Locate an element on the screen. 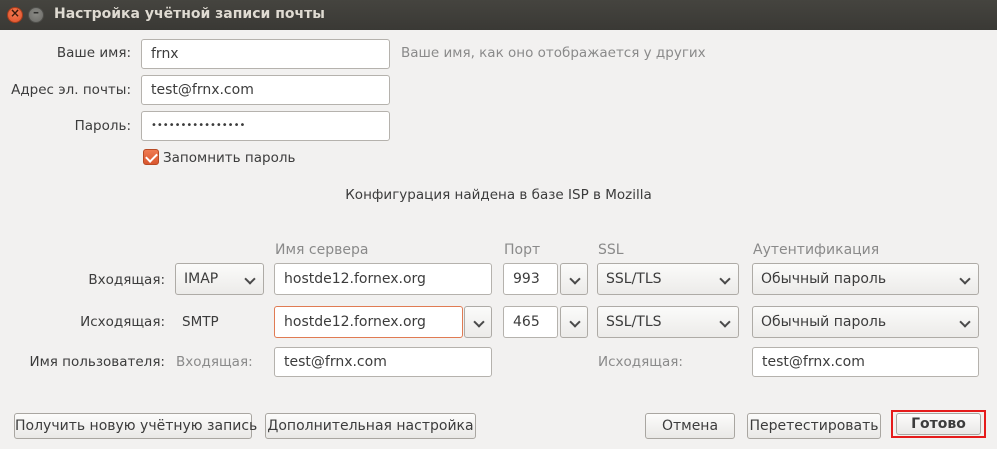  cancel-button: Отмена is located at coordinates (690, 426).